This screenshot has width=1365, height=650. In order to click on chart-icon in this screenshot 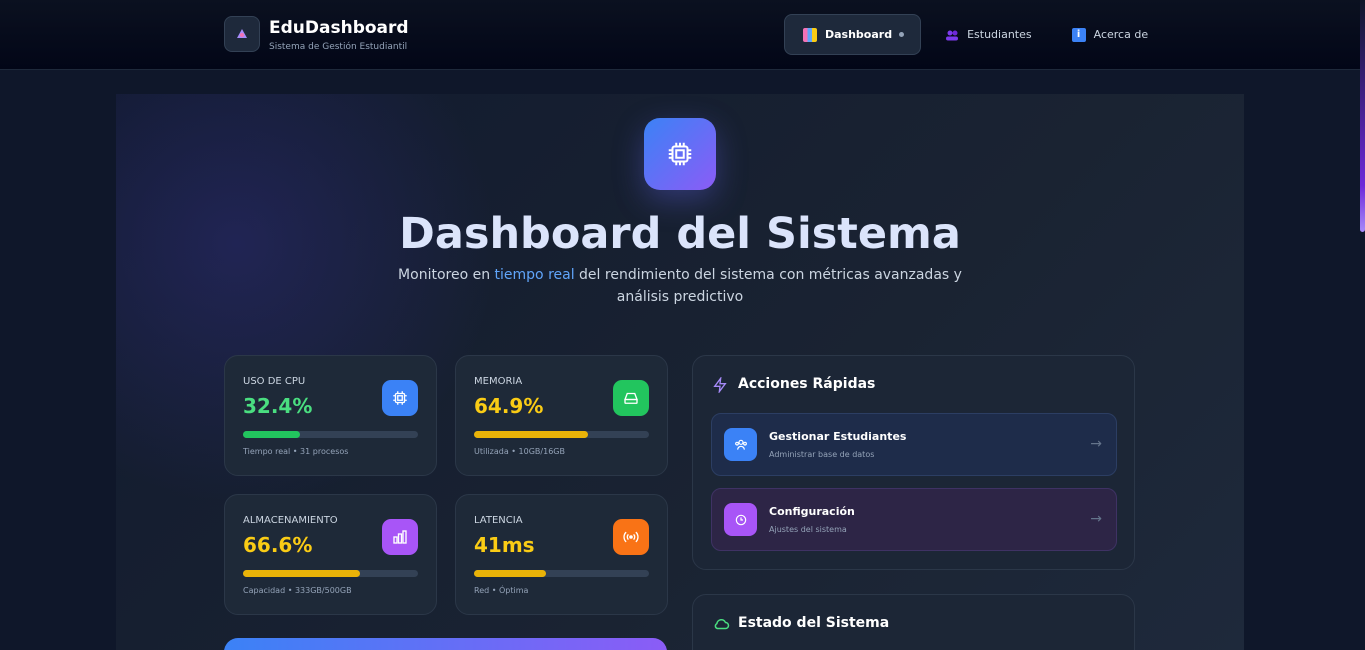, I will do `click(810, 34)`.